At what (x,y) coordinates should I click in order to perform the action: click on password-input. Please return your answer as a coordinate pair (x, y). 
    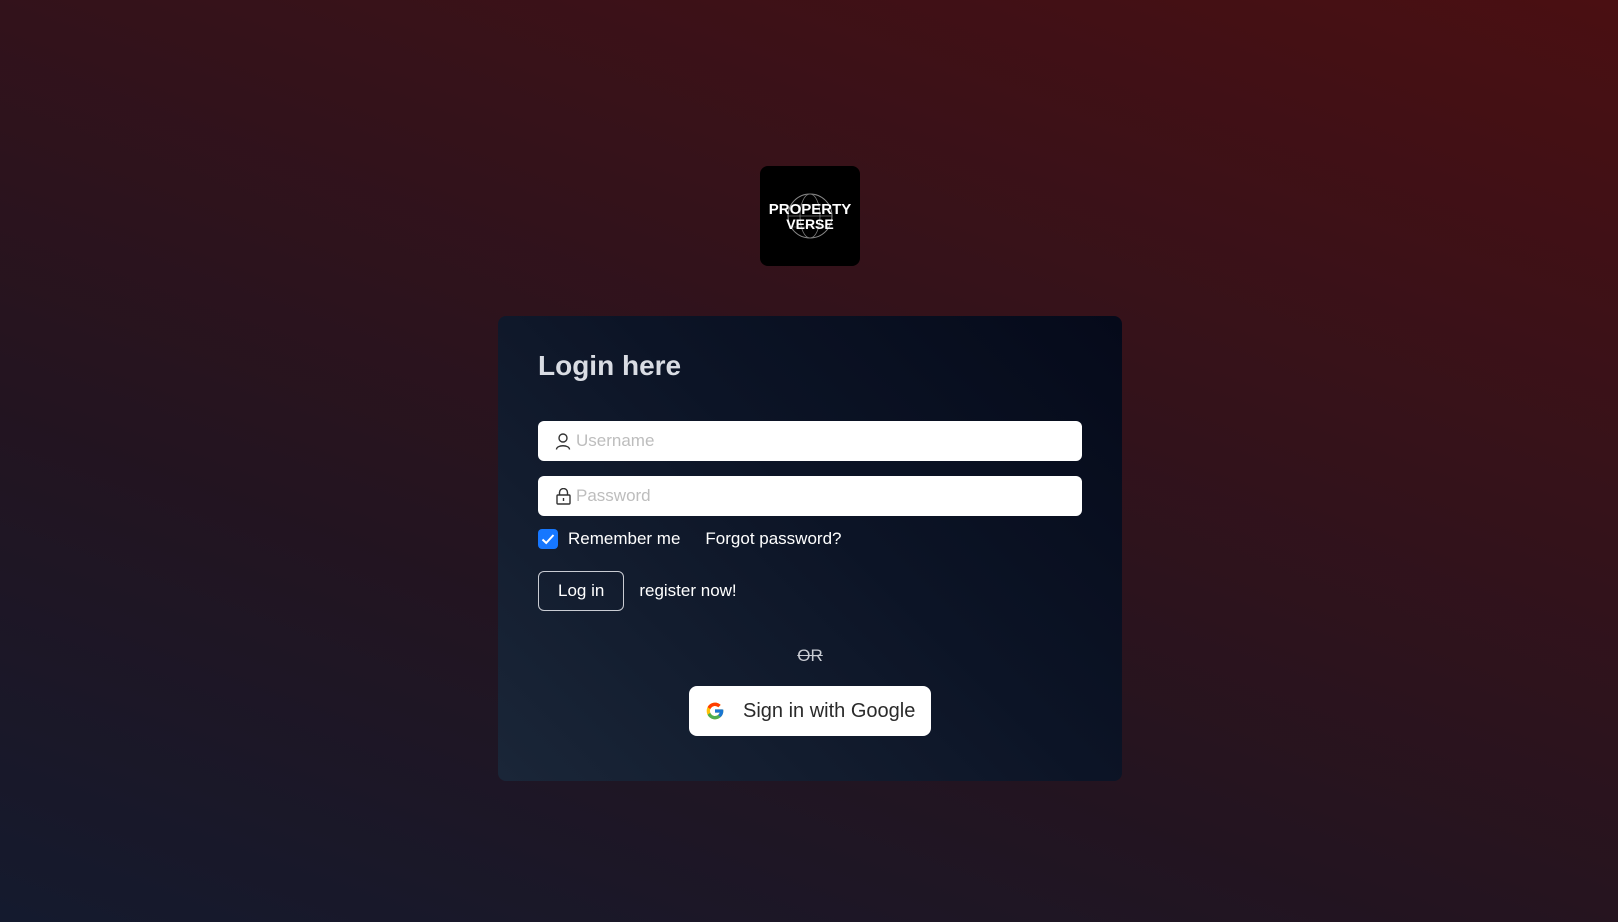
    Looking at the image, I should click on (829, 496).